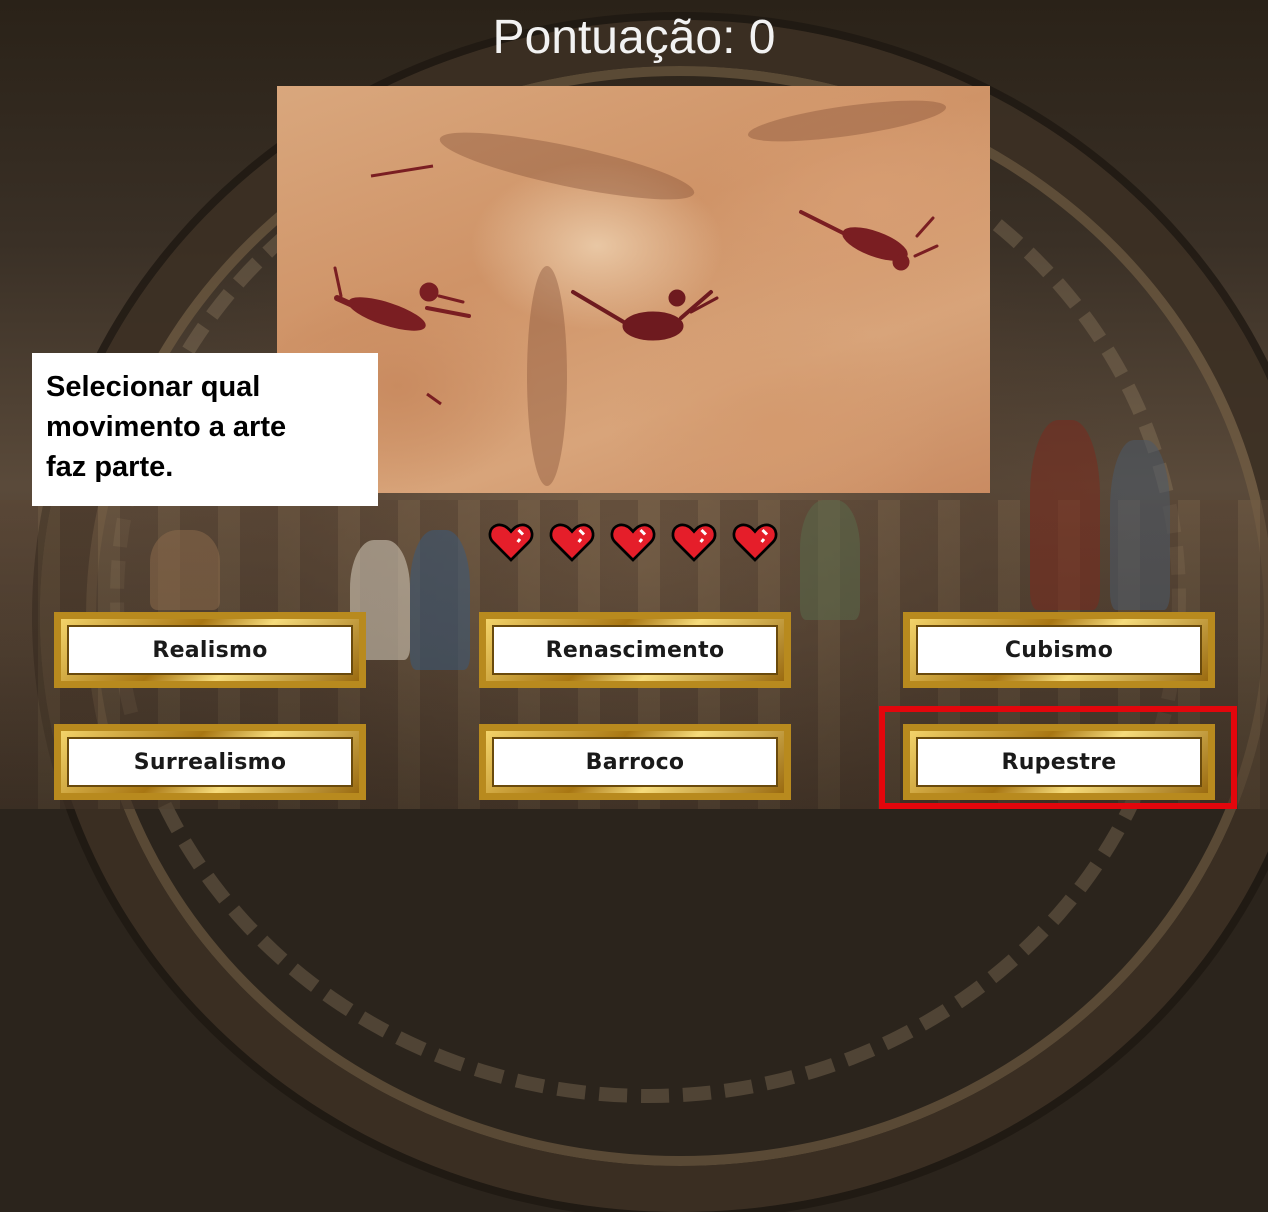 The height and width of the screenshot is (1212, 1268). Describe the element at coordinates (1058, 757) in the screenshot. I see `correct-answer-highlight` at that location.